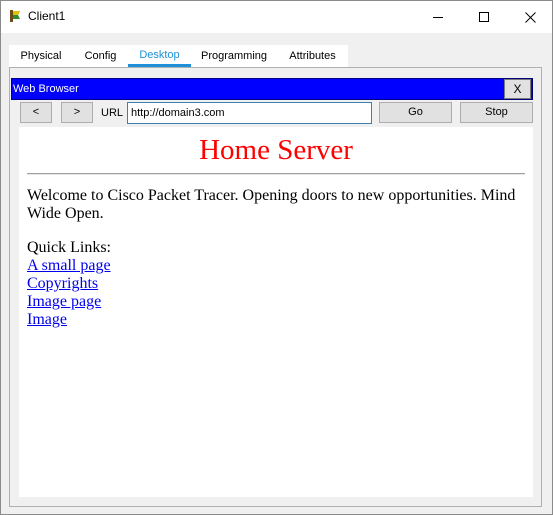 Image resolution: width=553 pixels, height=515 pixels. Describe the element at coordinates (100, 56) in the screenshot. I see `tab-config: Config` at that location.